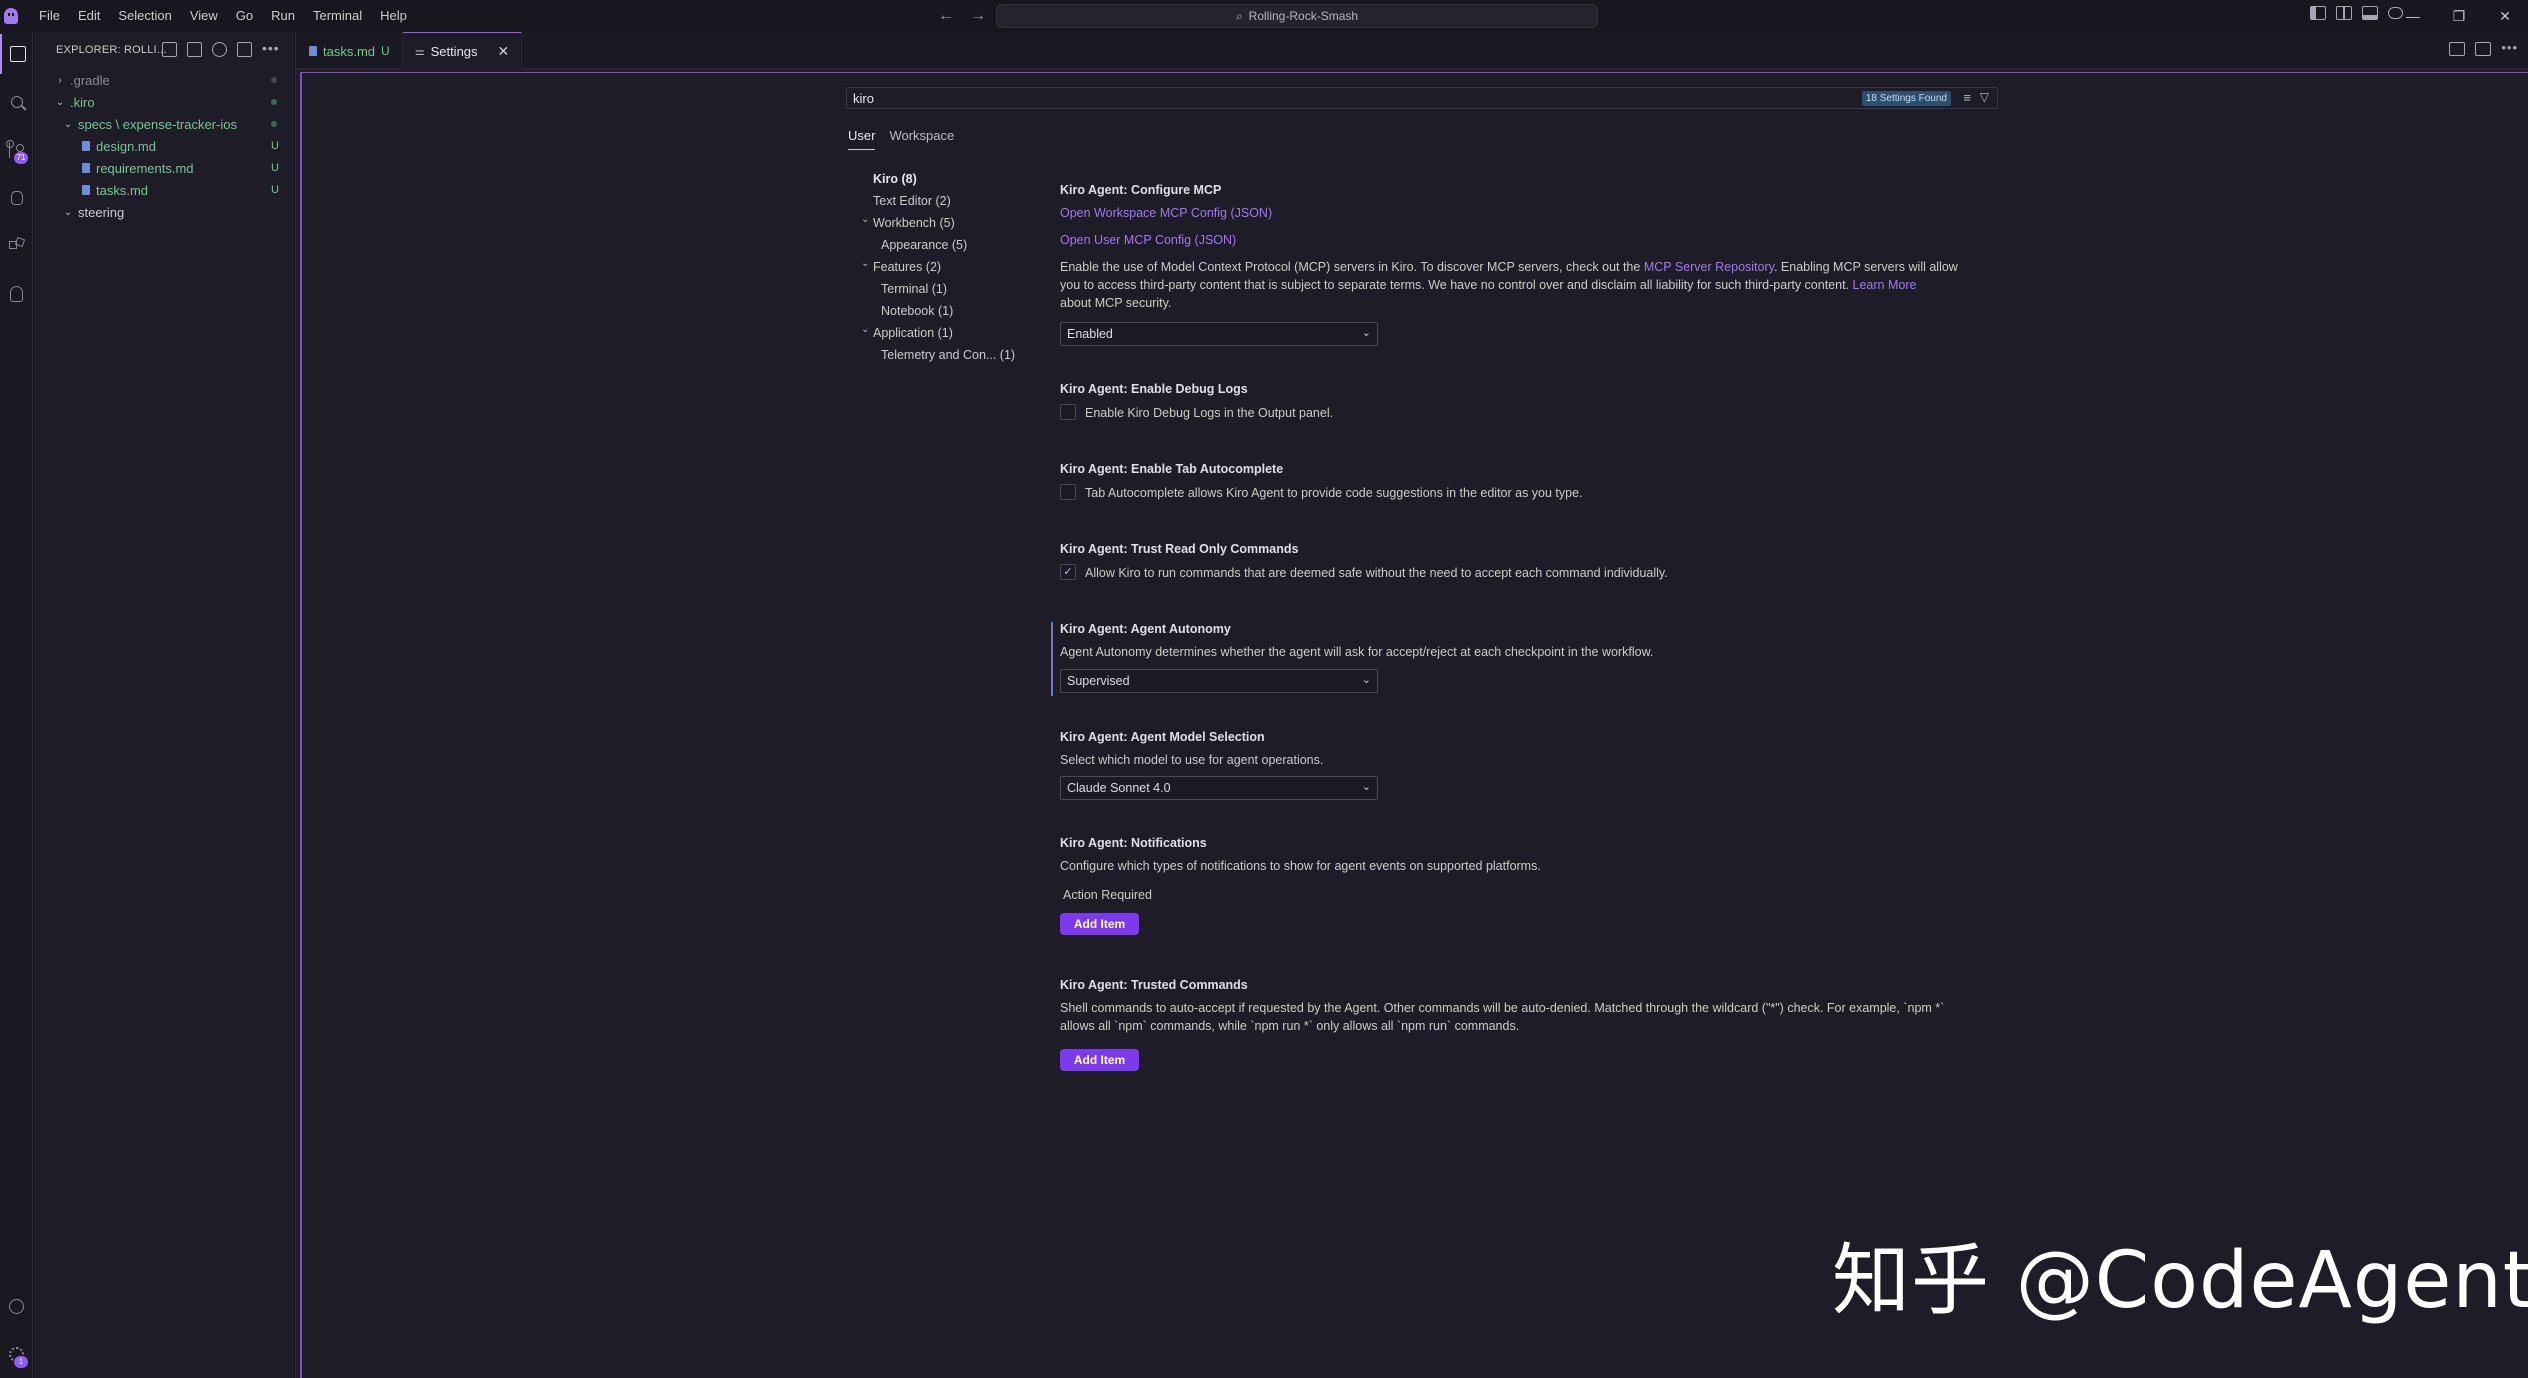 The image size is (2528, 1378). Describe the element at coordinates (16, 246) in the screenshot. I see `extensions-activity` at that location.